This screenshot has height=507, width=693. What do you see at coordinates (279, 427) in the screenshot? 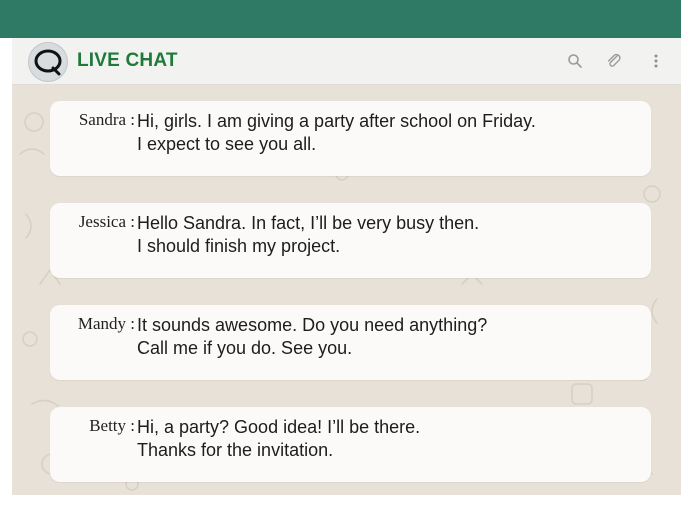
I see `message-line: Hi, a party? Good idea! I’ll be there.` at bounding box center [279, 427].